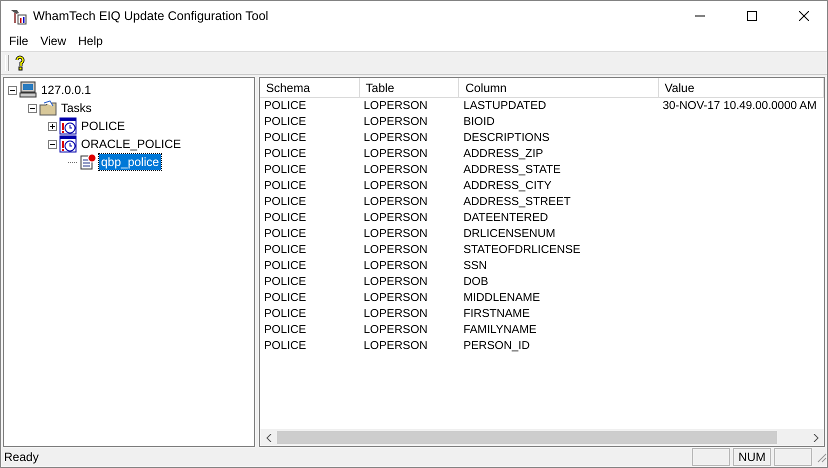 Image resolution: width=828 pixels, height=468 pixels. I want to click on table-cell-text: 30-NOV-17 10.49.00.0000 AM, so click(740, 106).